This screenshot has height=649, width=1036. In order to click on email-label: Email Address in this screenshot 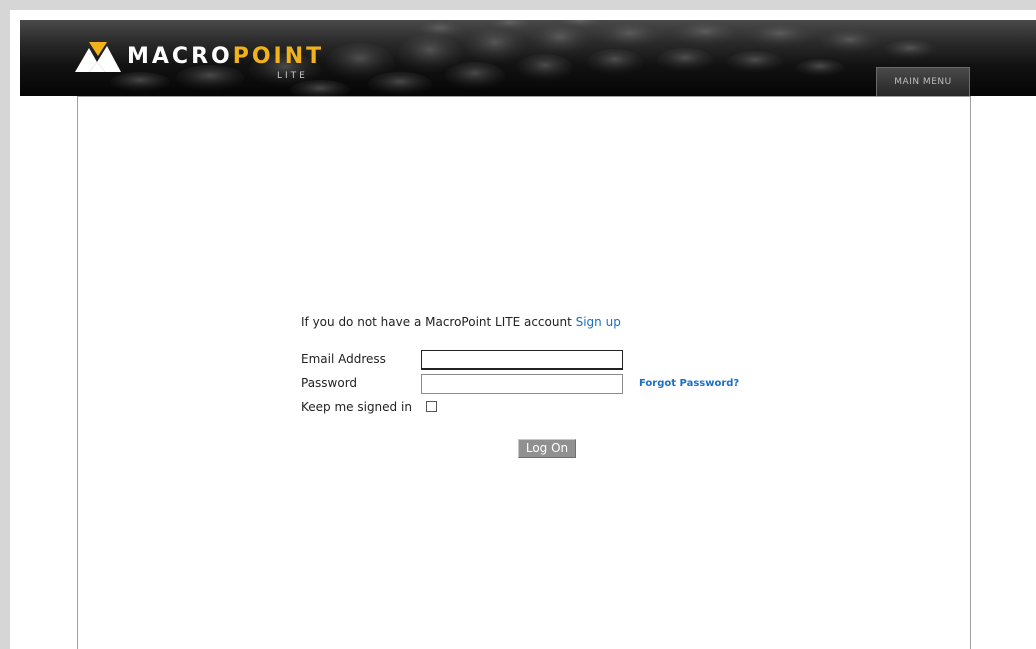, I will do `click(343, 359)`.